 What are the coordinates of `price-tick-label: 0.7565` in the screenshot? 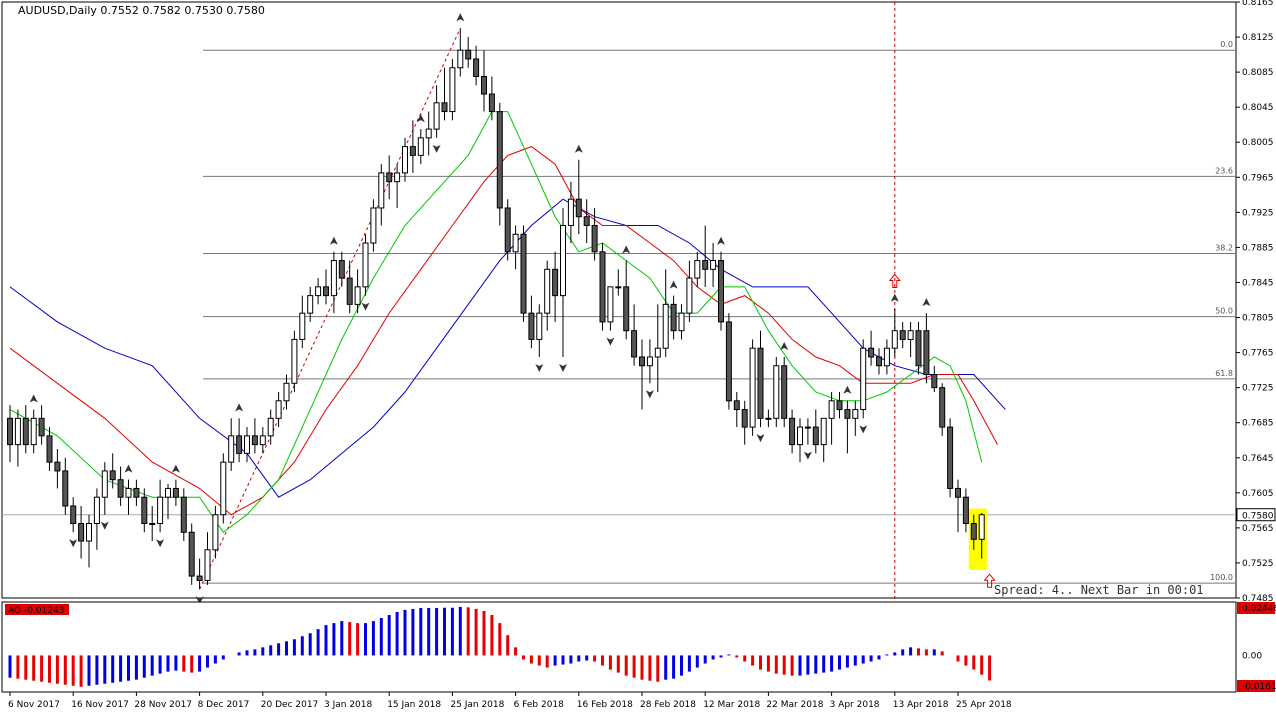 It's located at (1258, 529).